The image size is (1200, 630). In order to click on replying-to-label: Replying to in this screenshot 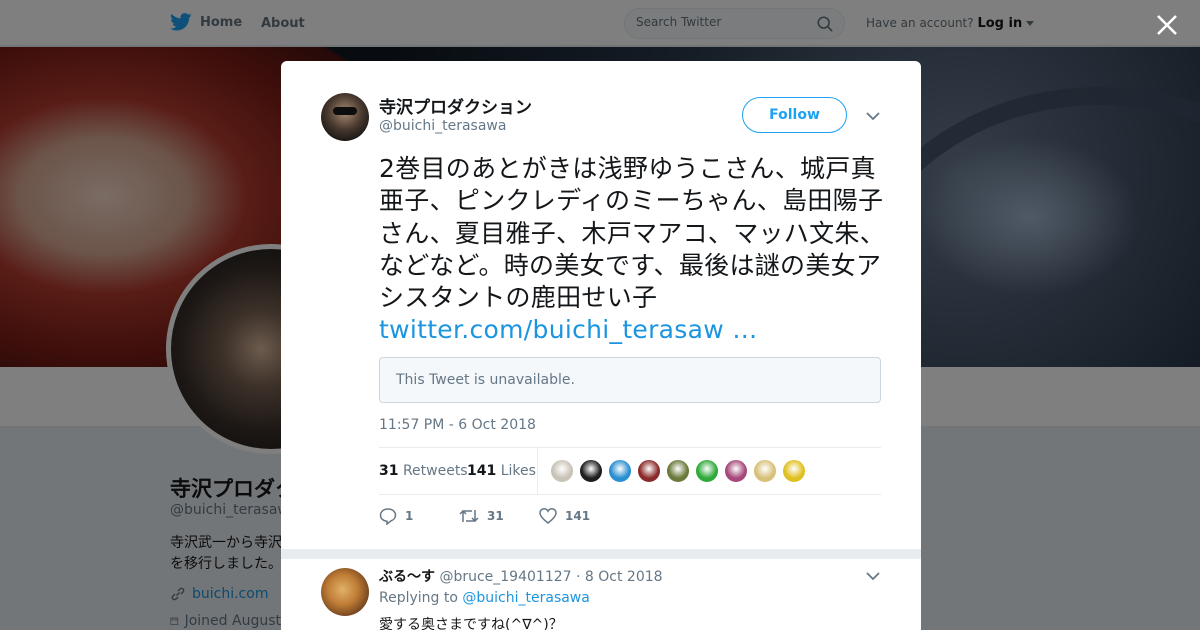, I will do `click(418, 598)`.